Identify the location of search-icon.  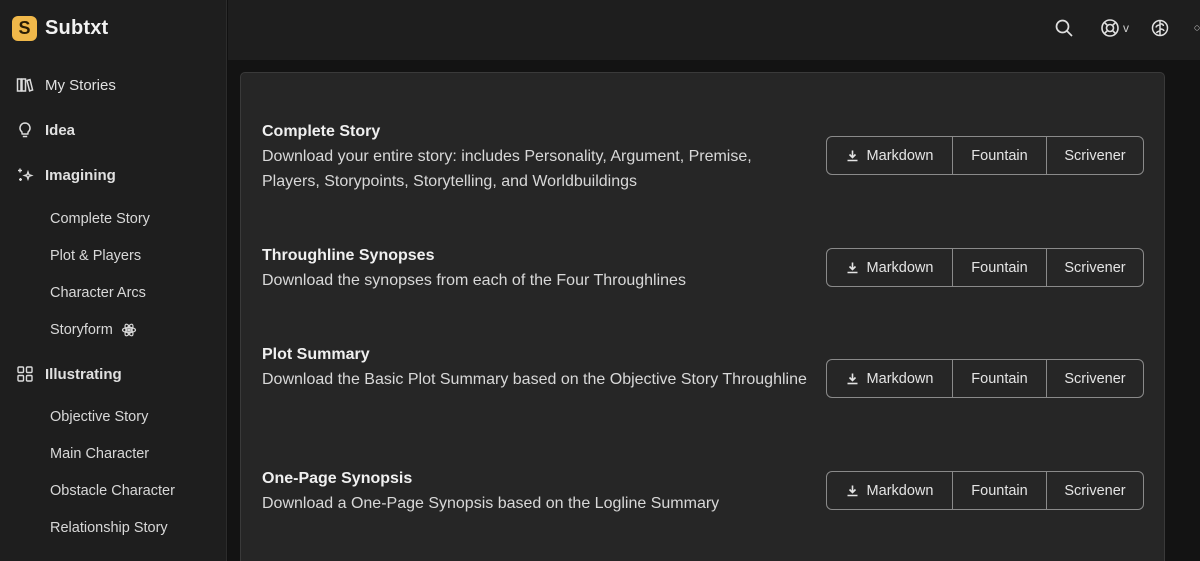
(1064, 28).